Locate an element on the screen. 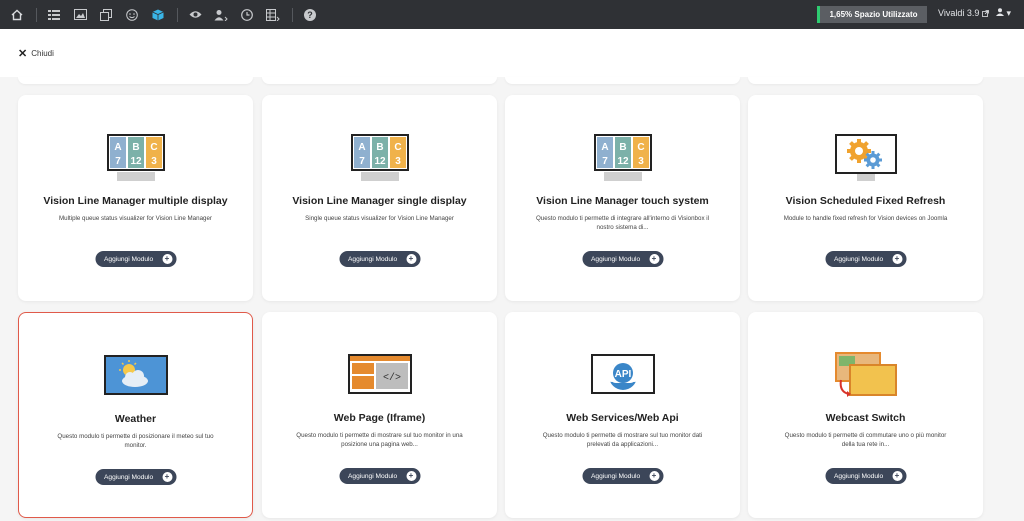 The height and width of the screenshot is (521, 1024). close-button: ✕ Chiudi is located at coordinates (36, 53).